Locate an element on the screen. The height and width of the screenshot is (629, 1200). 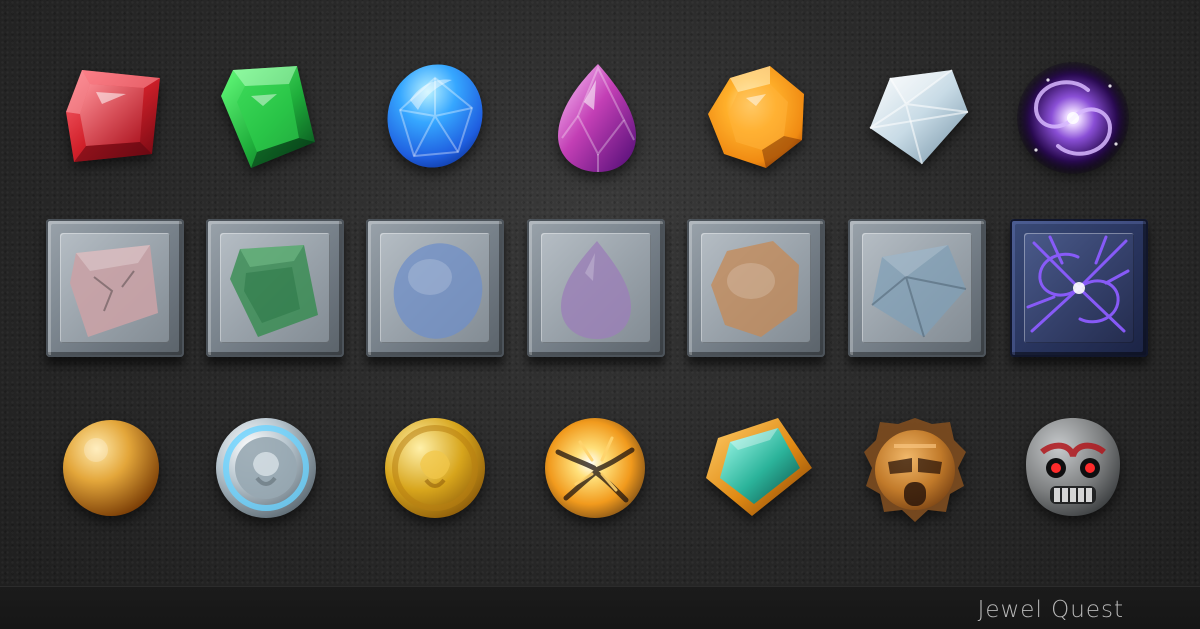
vortex-tile is located at coordinates (1073, 117).